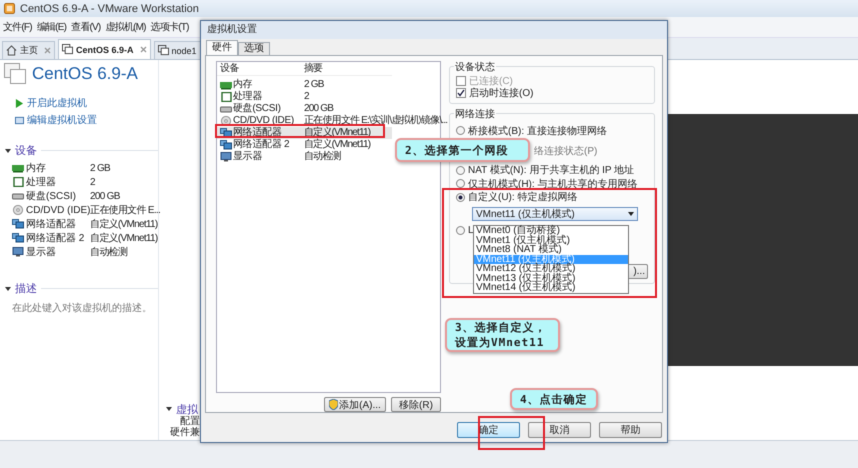 Image resolution: width=858 pixels, height=468 pixels. I want to click on callout-tooltip: 2、选择第一个网段, so click(462, 150).